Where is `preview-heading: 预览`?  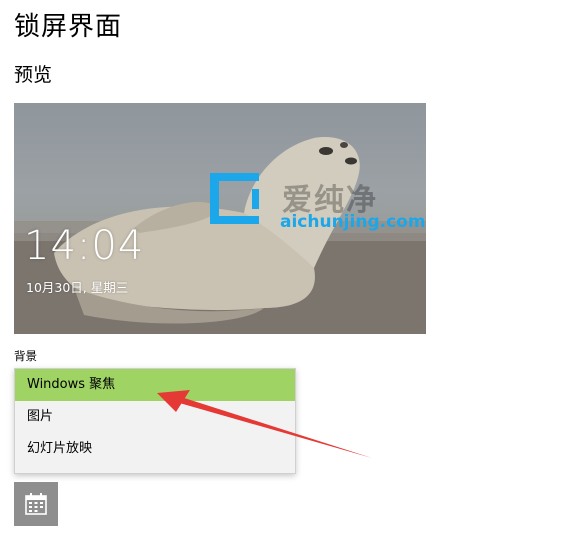 preview-heading: 预览 is located at coordinates (33, 75).